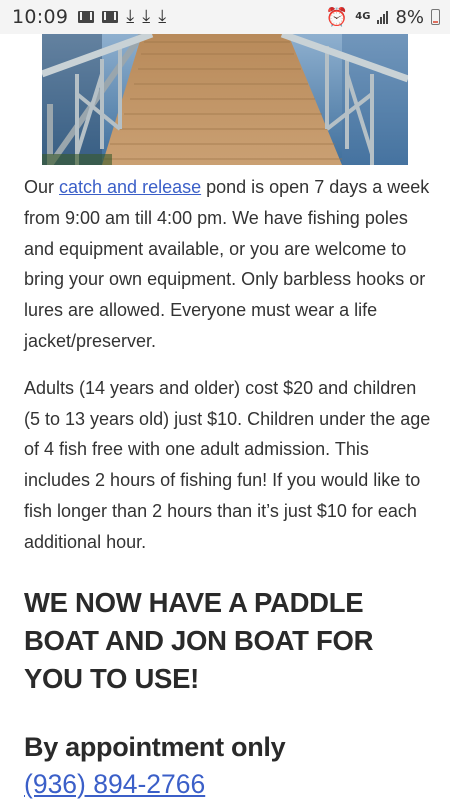 This screenshot has width=450, height=803. Describe the element at coordinates (435, 17) in the screenshot. I see `battery-icon` at that location.